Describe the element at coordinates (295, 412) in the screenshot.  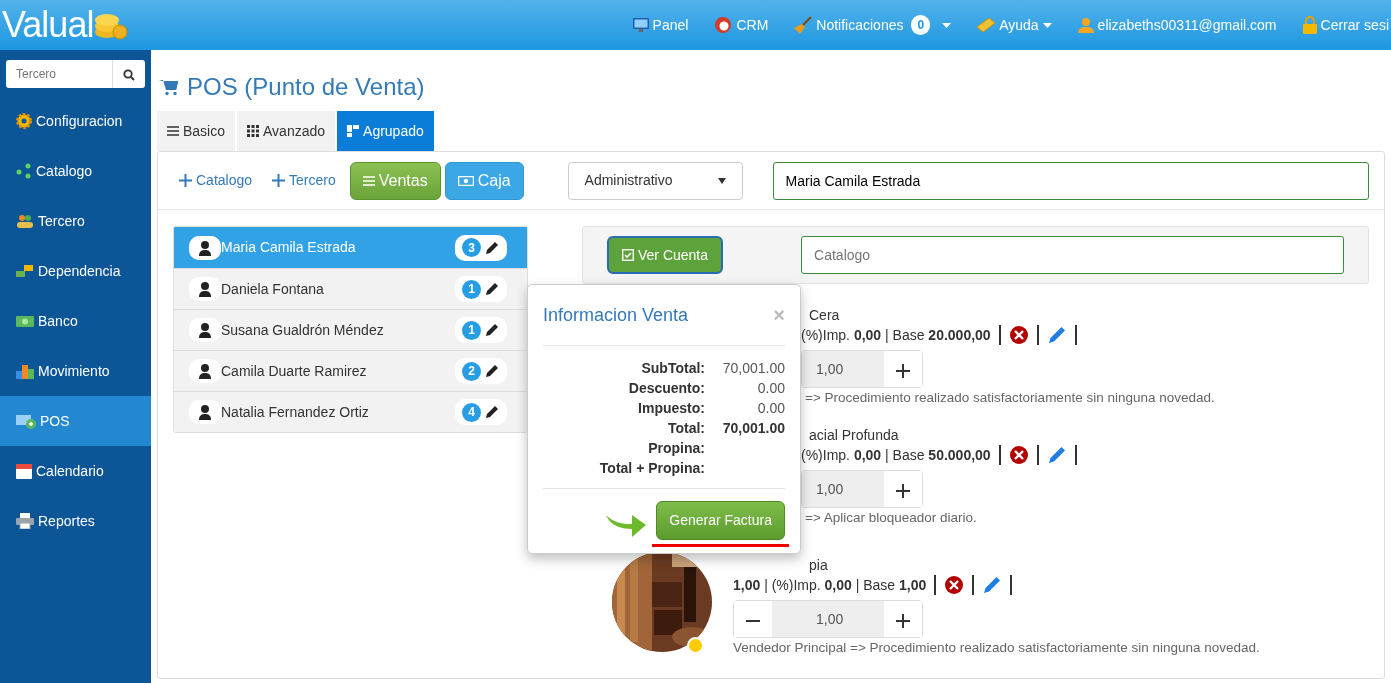
I see `customer-name: Natalia Fernandez Ortiz` at that location.